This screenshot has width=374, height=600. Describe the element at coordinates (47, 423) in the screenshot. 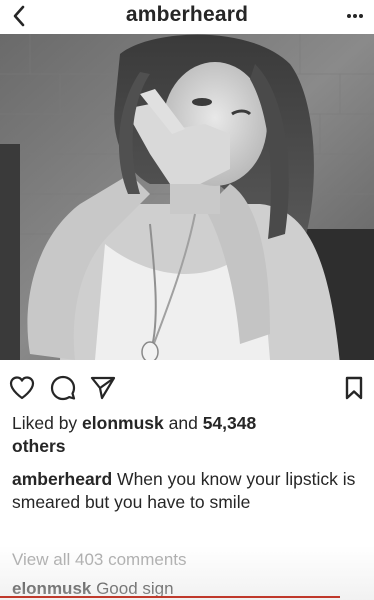

I see `likes-prefix: Liked by` at that location.